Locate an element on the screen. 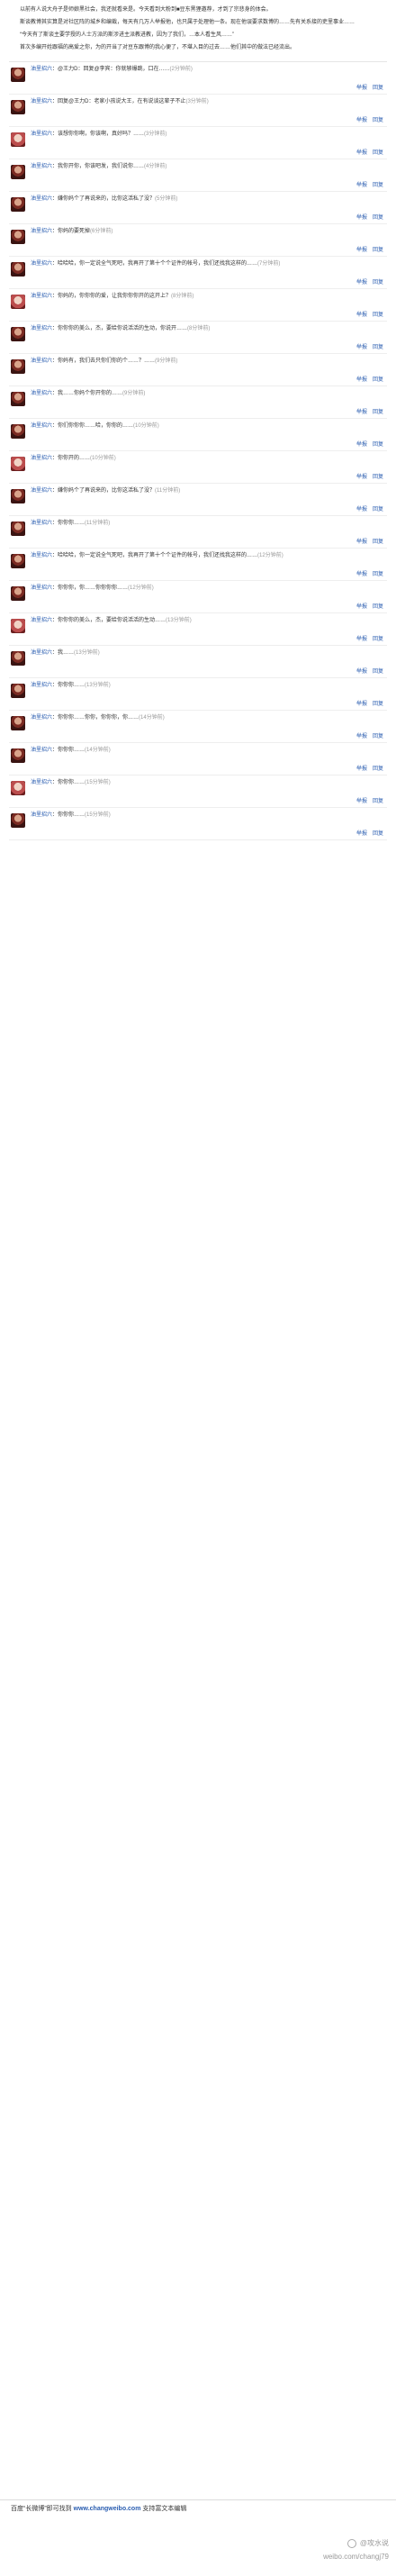  footer-url: www.changweibo.com is located at coordinates (107, 2509).